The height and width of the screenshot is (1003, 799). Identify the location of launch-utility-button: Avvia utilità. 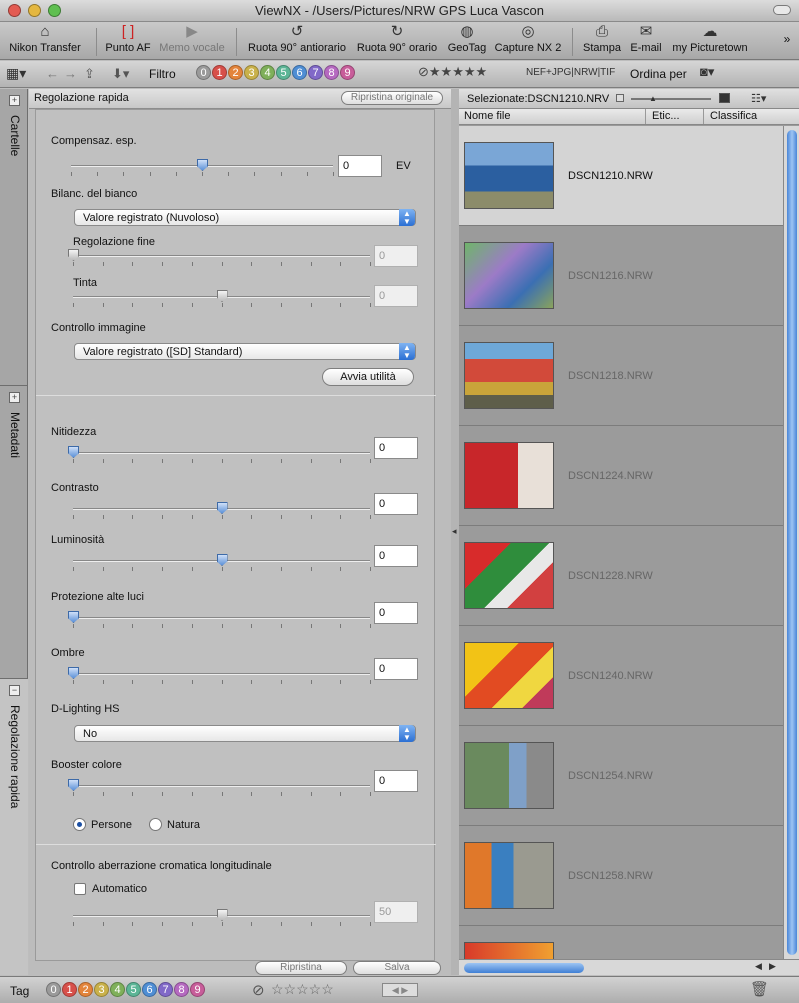
(368, 377).